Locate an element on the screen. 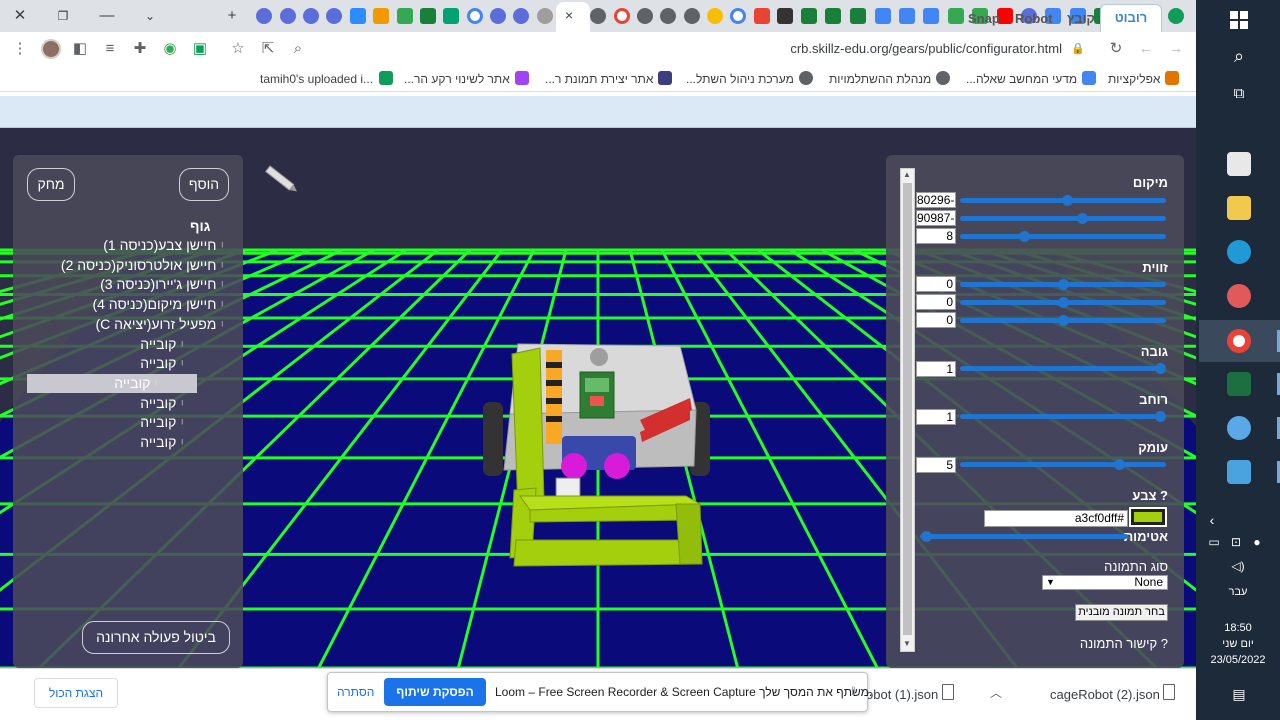  volume-icon: ◁) is located at coordinates (1238, 566).